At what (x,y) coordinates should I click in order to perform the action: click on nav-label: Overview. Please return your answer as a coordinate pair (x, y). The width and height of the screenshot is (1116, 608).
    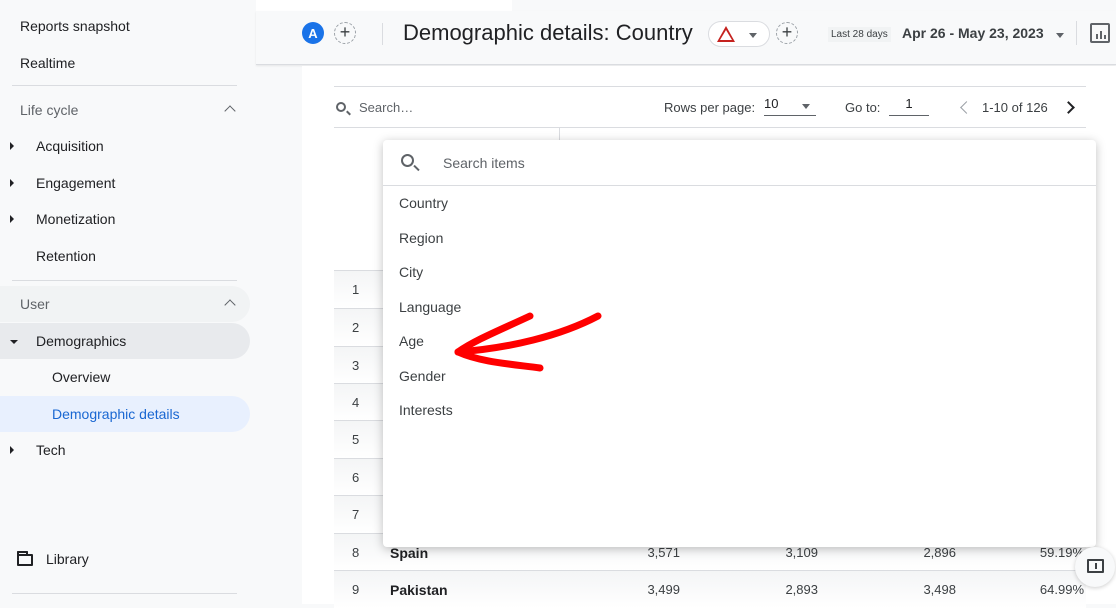
    Looking at the image, I should click on (81, 377).